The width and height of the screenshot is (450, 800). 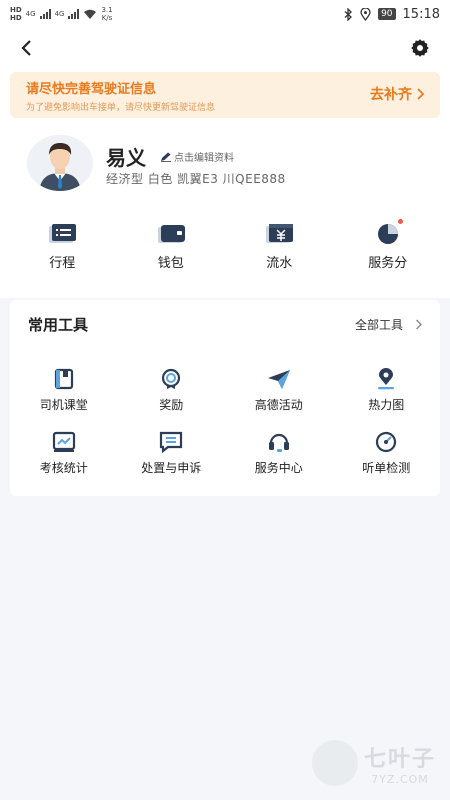 What do you see at coordinates (90, 14) in the screenshot?
I see `wifi-icon` at bounding box center [90, 14].